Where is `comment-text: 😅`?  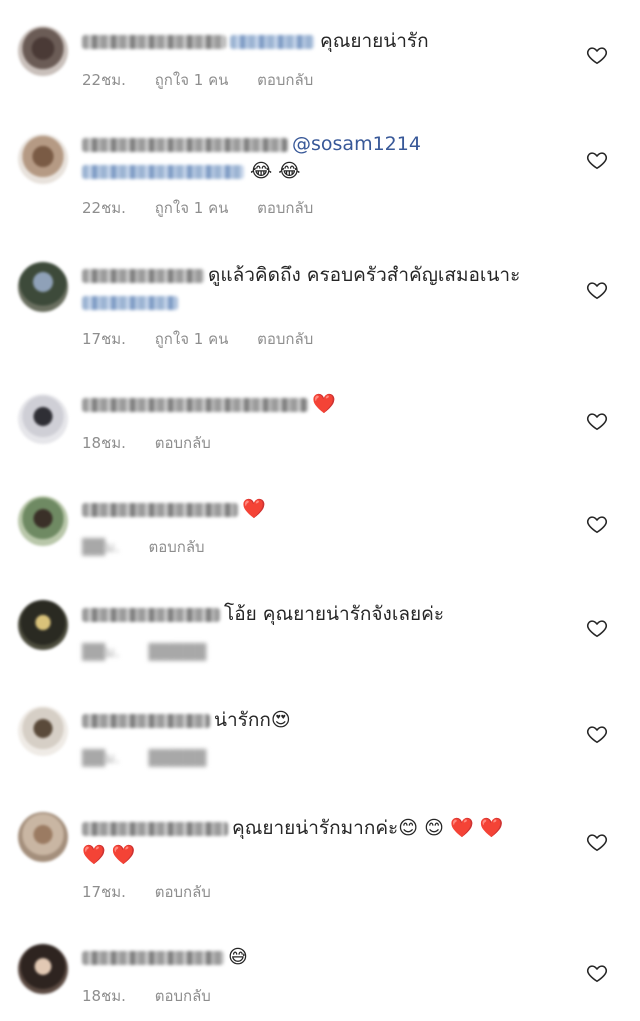
comment-text: 😅 is located at coordinates (326, 957).